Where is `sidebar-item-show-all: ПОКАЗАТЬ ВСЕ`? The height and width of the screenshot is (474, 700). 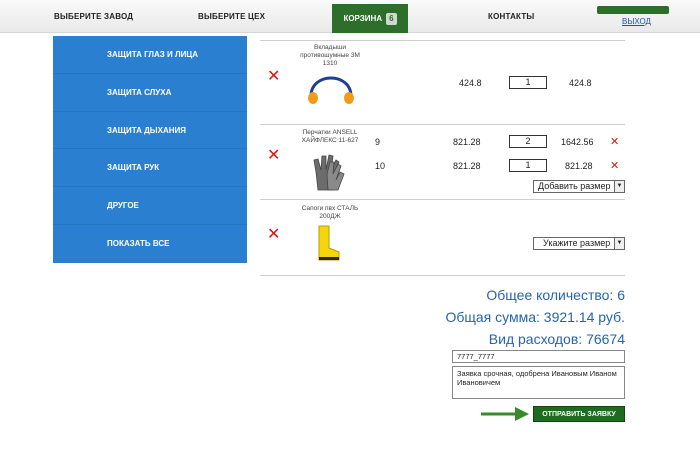
sidebar-item-show-all: ПОКАЗАТЬ ВСЕ is located at coordinates (150, 244).